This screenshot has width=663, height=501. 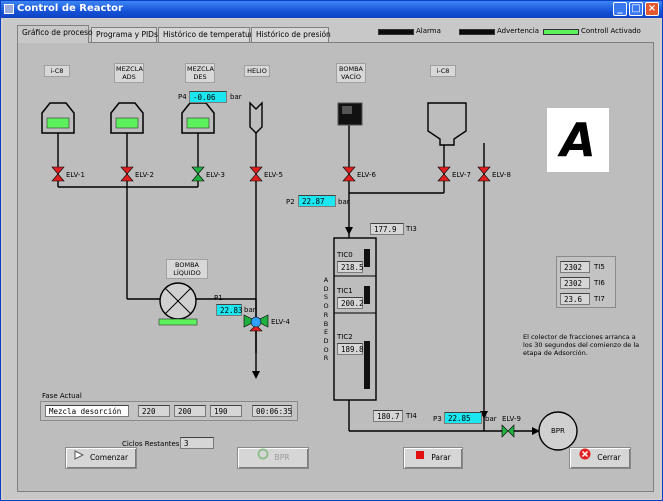 What do you see at coordinates (154, 411) in the screenshot?
I see `phase-value-1: 220` at bounding box center [154, 411].